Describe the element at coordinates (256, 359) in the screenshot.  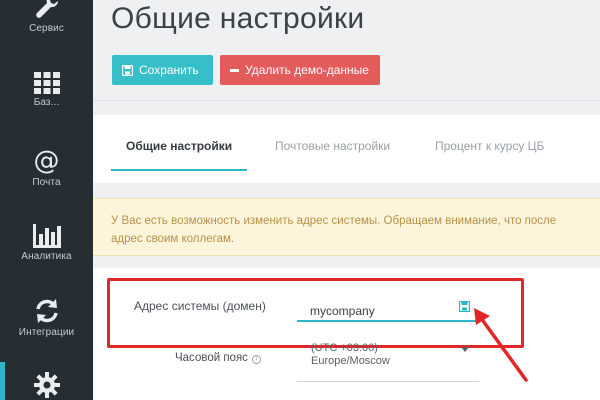
I see `info-icon: i` at that location.